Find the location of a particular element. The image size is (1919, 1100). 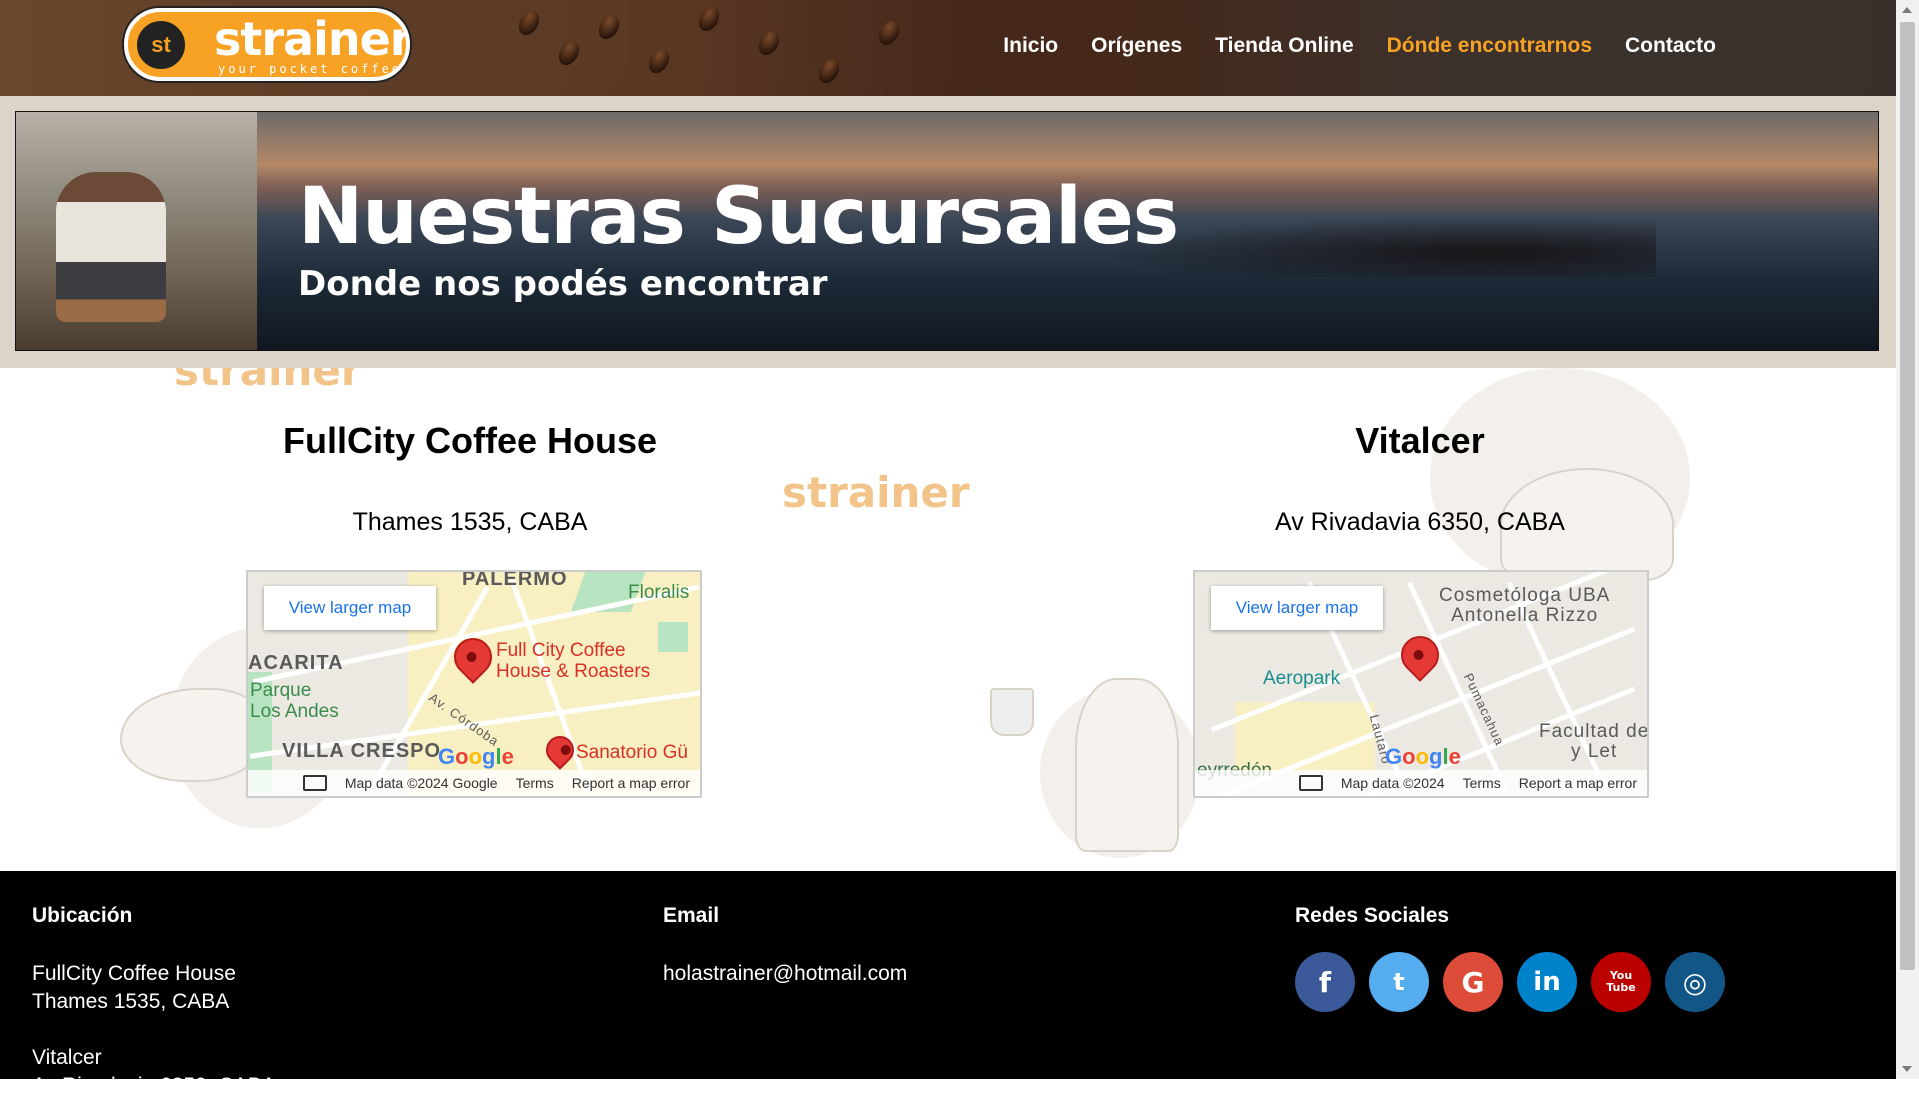

branch-card: Vitalcer Av Rivadavia 6350, CABA is located at coordinates (1420, 478).